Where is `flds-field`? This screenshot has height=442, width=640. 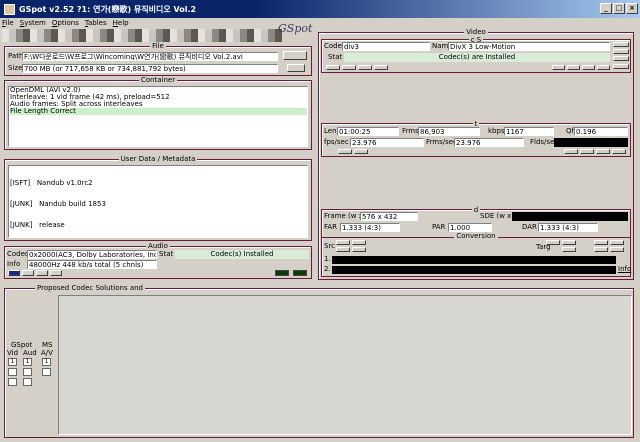
flds-field is located at coordinates (591, 142).